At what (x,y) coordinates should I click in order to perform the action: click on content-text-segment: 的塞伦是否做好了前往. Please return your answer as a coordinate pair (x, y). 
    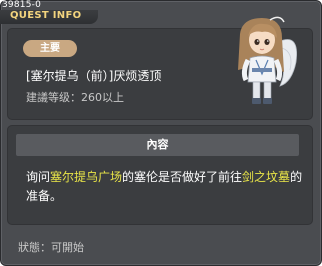
    Looking at the image, I should click on (182, 177).